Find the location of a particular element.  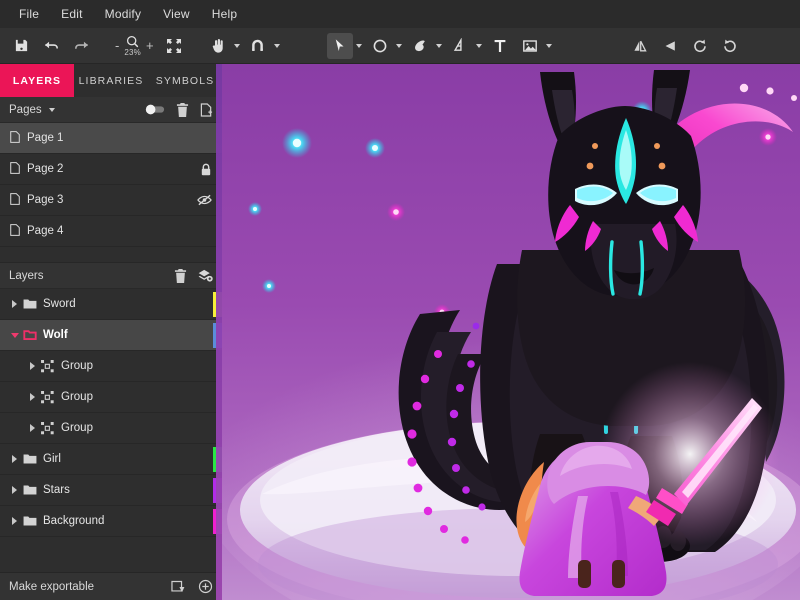

page-row-1: Page 1 is located at coordinates (111, 138).